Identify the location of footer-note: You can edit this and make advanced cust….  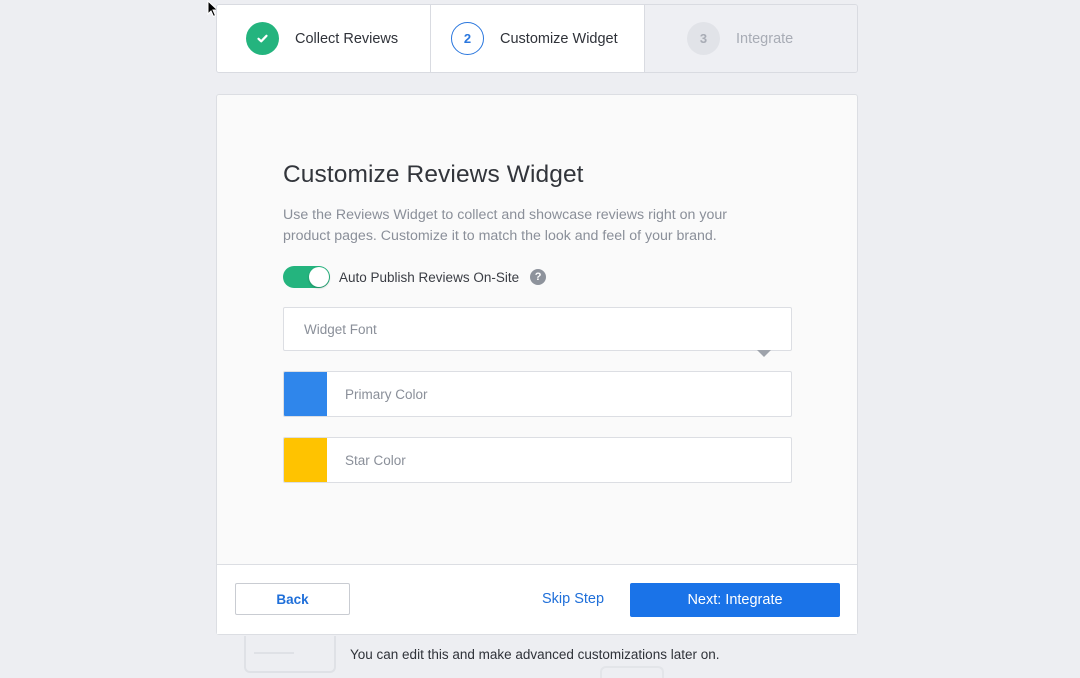
(535, 654).